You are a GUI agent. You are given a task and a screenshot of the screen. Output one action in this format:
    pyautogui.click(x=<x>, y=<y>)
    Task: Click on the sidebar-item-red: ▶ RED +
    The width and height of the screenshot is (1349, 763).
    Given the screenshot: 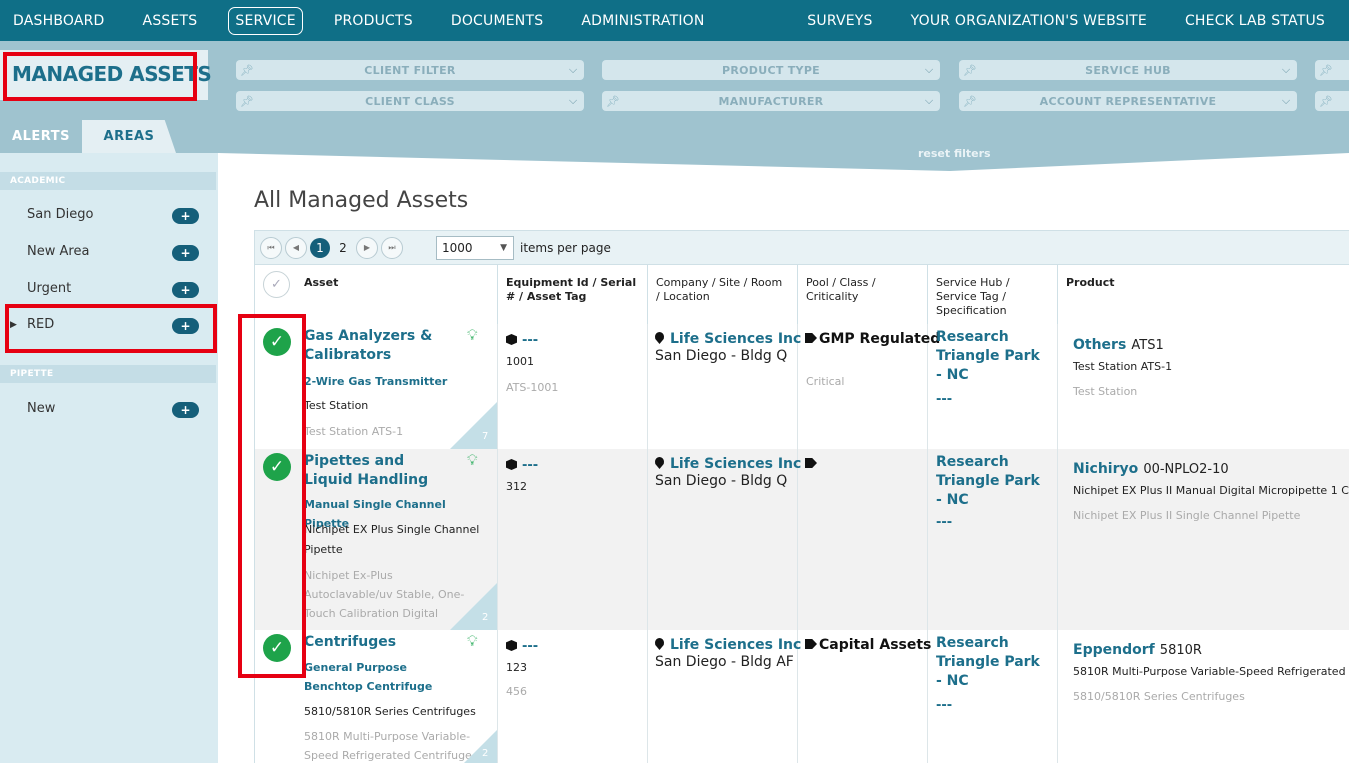 What is the action you would take?
    pyautogui.click(x=108, y=326)
    